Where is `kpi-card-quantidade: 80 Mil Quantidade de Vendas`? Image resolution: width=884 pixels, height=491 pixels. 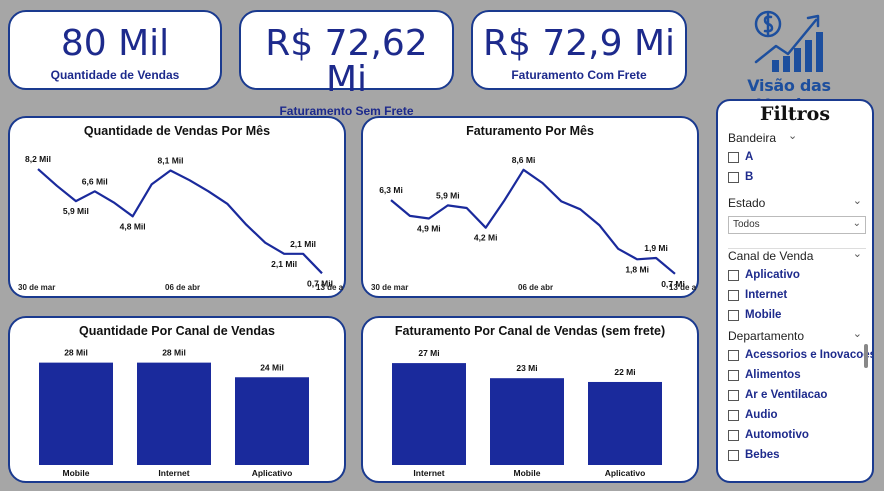
kpi-card-quantidade: 80 Mil Quantidade de Vendas is located at coordinates (115, 50).